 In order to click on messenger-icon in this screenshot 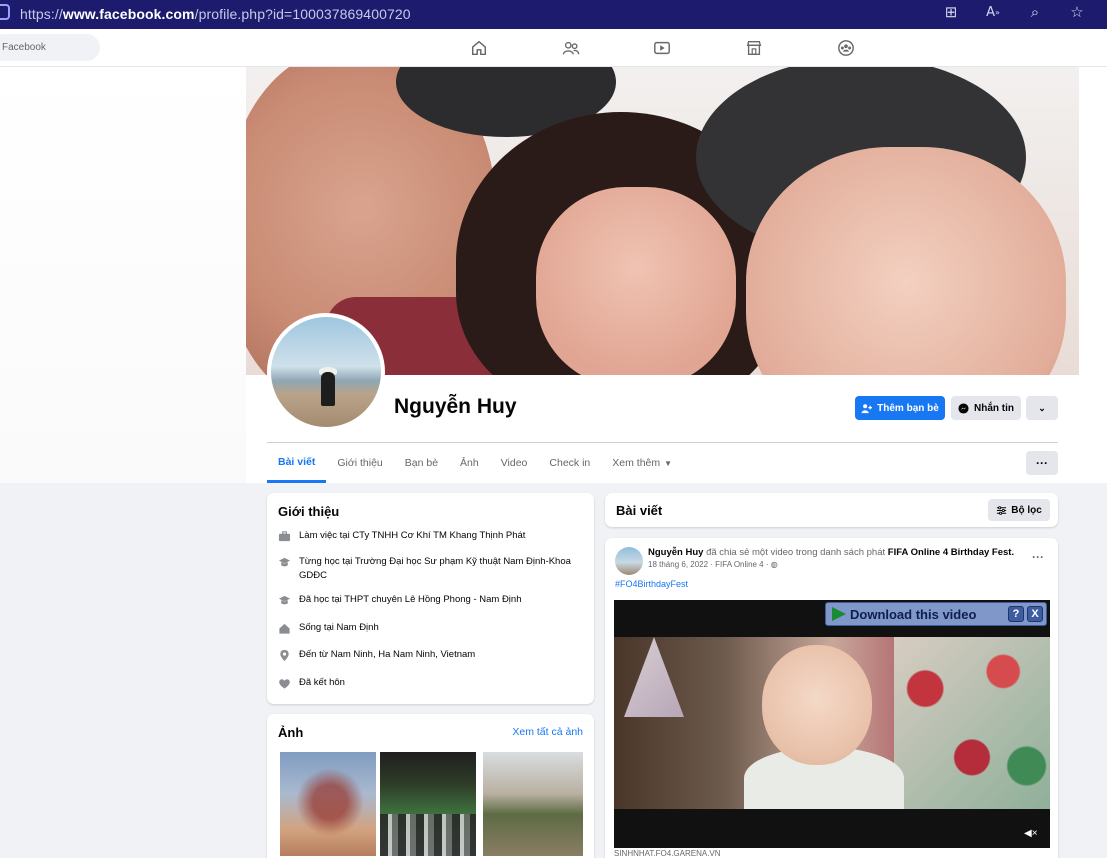, I will do `click(963, 408)`.